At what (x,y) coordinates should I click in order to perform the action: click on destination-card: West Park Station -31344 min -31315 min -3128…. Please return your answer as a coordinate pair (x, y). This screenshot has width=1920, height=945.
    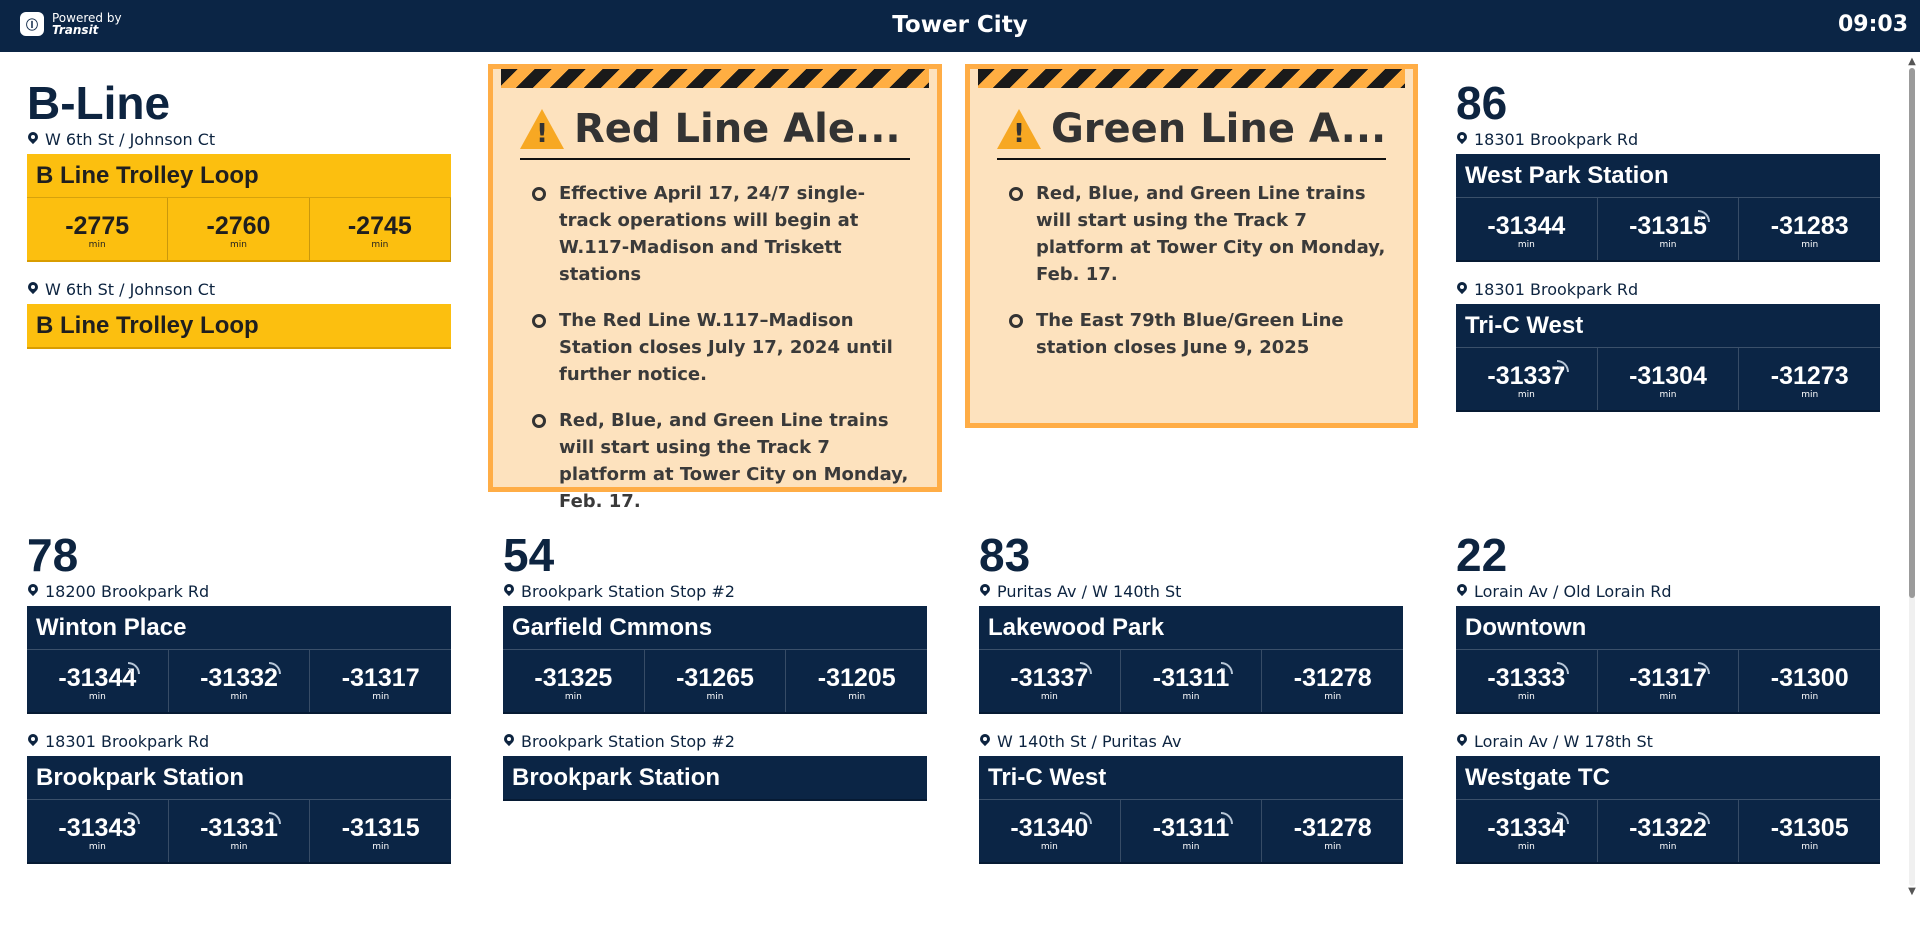
    Looking at the image, I should click on (1668, 208).